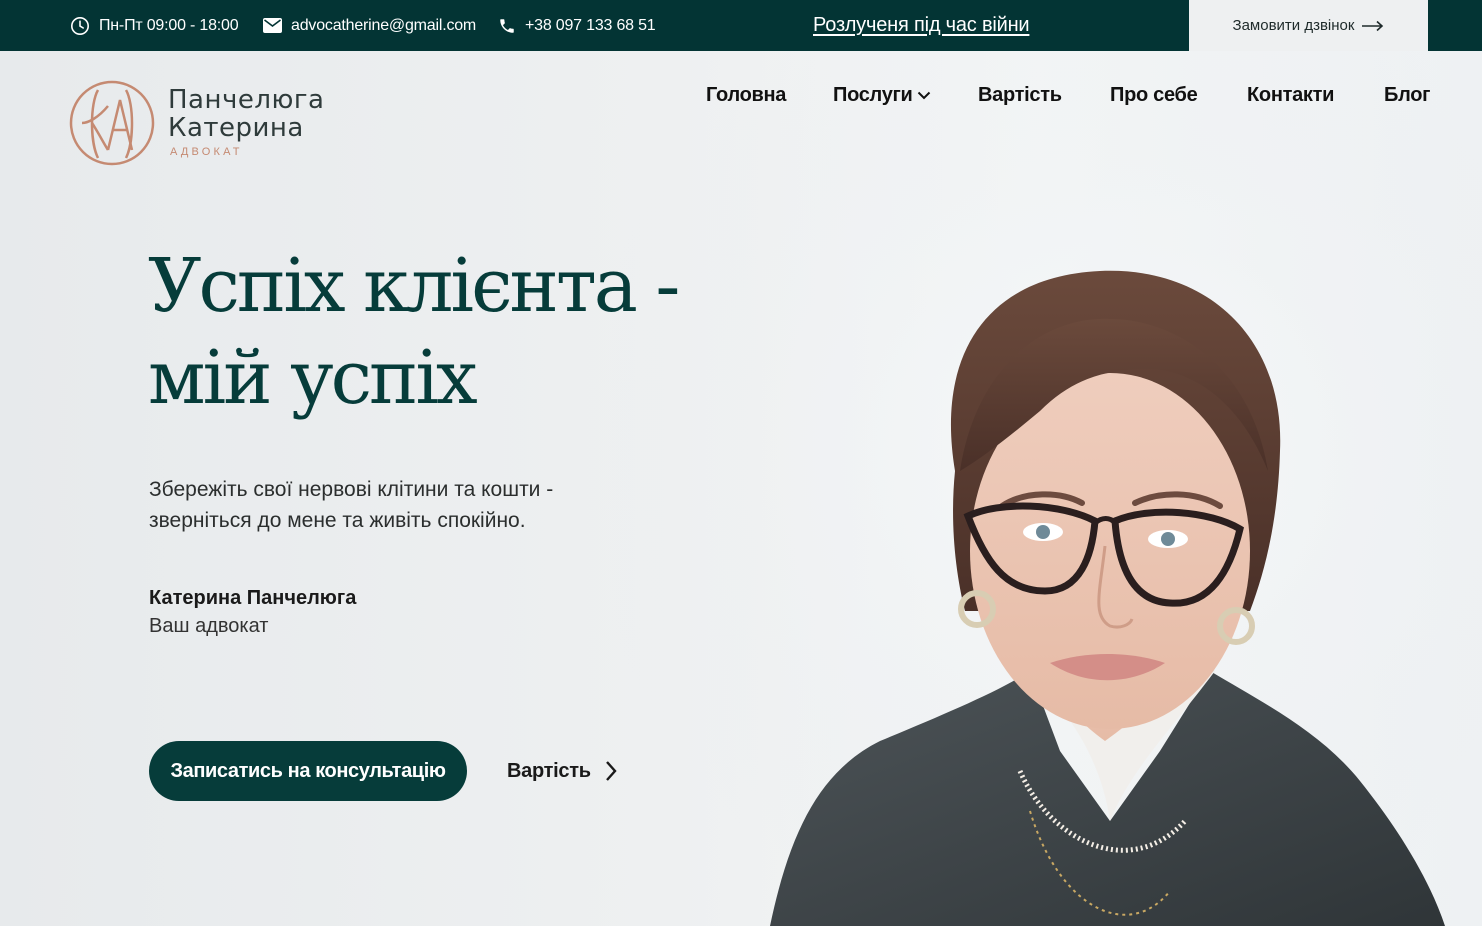 The height and width of the screenshot is (926, 1482). I want to click on signature-role: Ваш адвокат, so click(209, 626).